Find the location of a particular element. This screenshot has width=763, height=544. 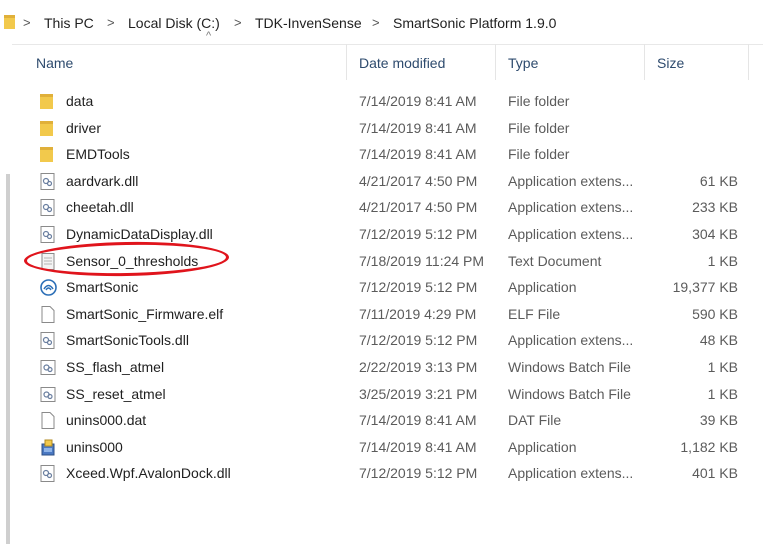

file-row: data 7/14/2019 8:41 AM File folder is located at coordinates (393, 101).